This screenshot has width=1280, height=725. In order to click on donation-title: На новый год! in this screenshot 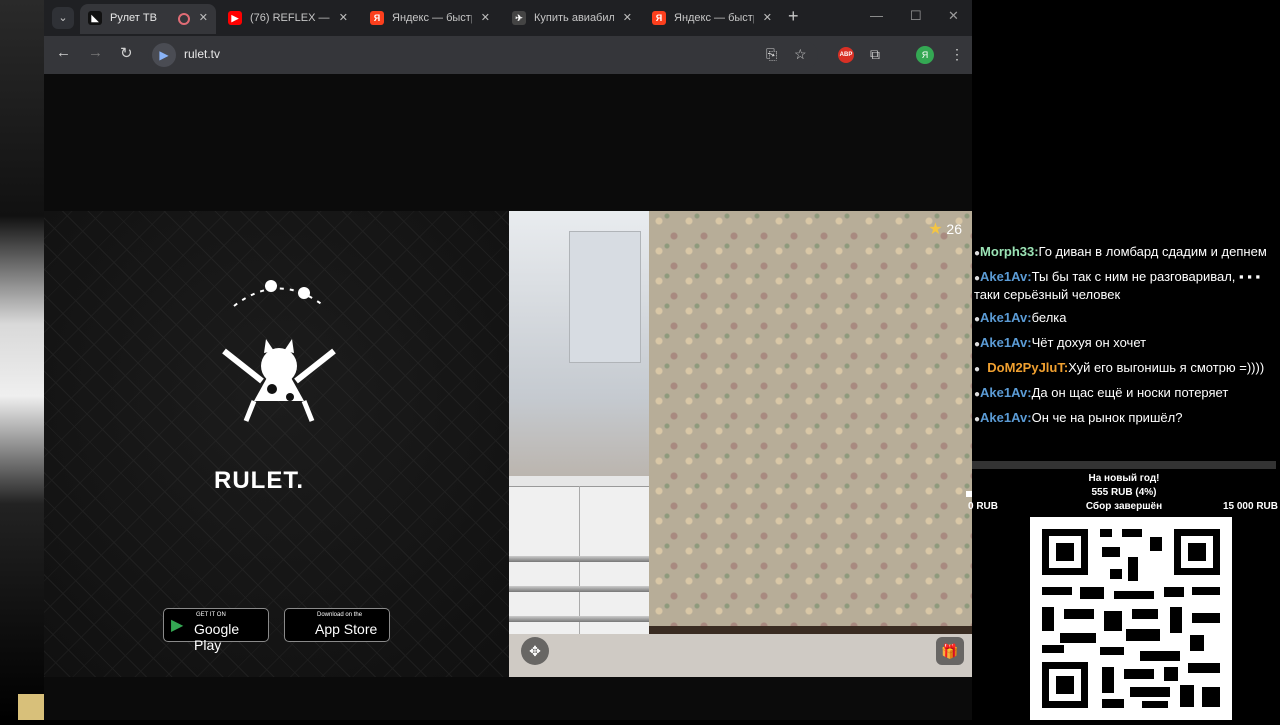, I will do `click(1124, 478)`.